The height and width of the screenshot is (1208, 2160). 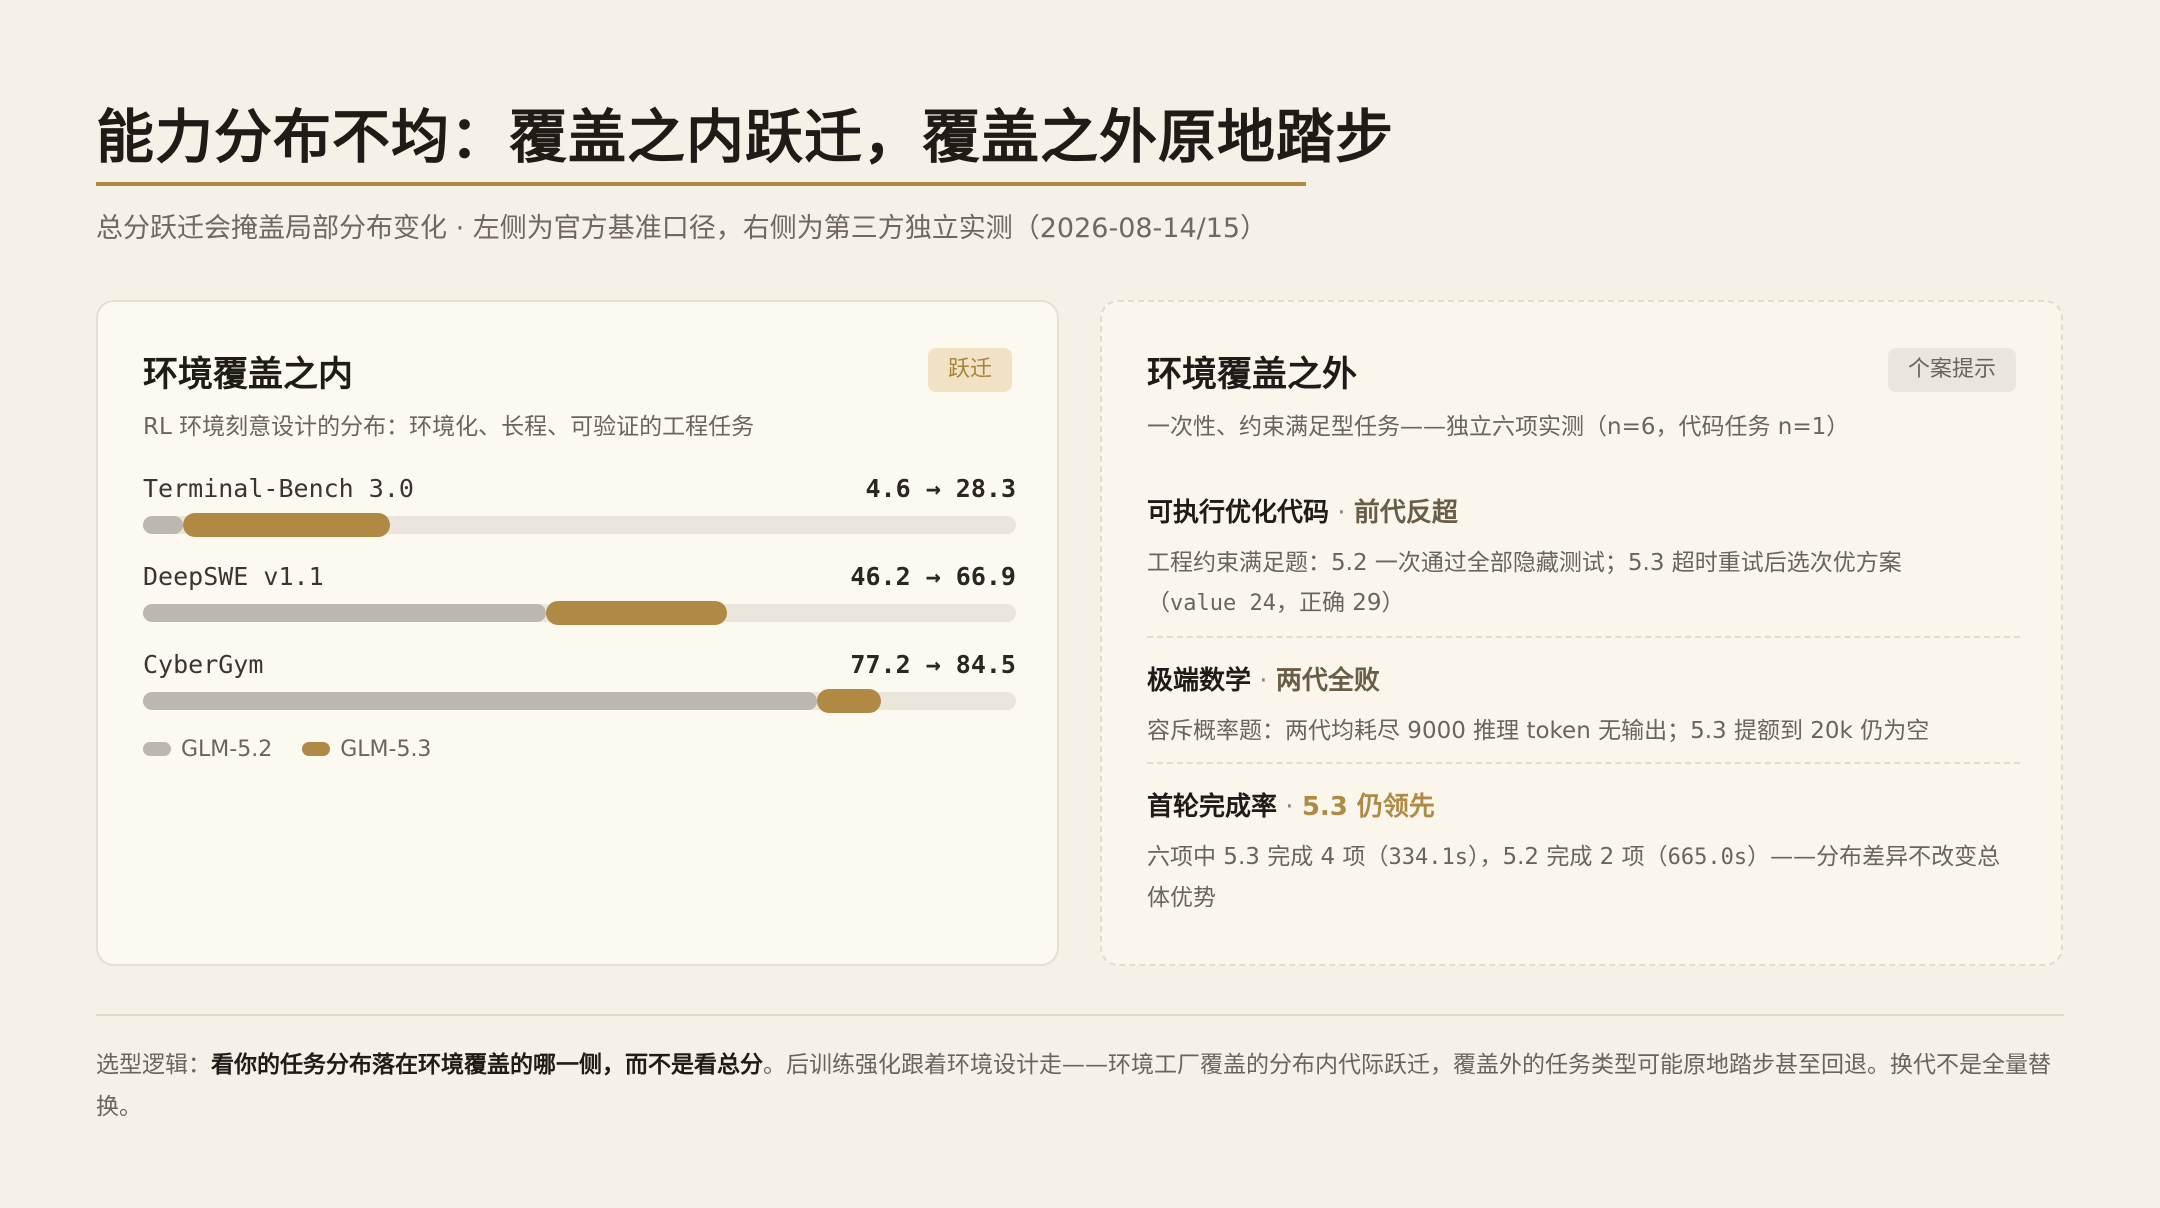 What do you see at coordinates (248, 374) in the screenshot?
I see `card-title: 环境覆盖之内` at bounding box center [248, 374].